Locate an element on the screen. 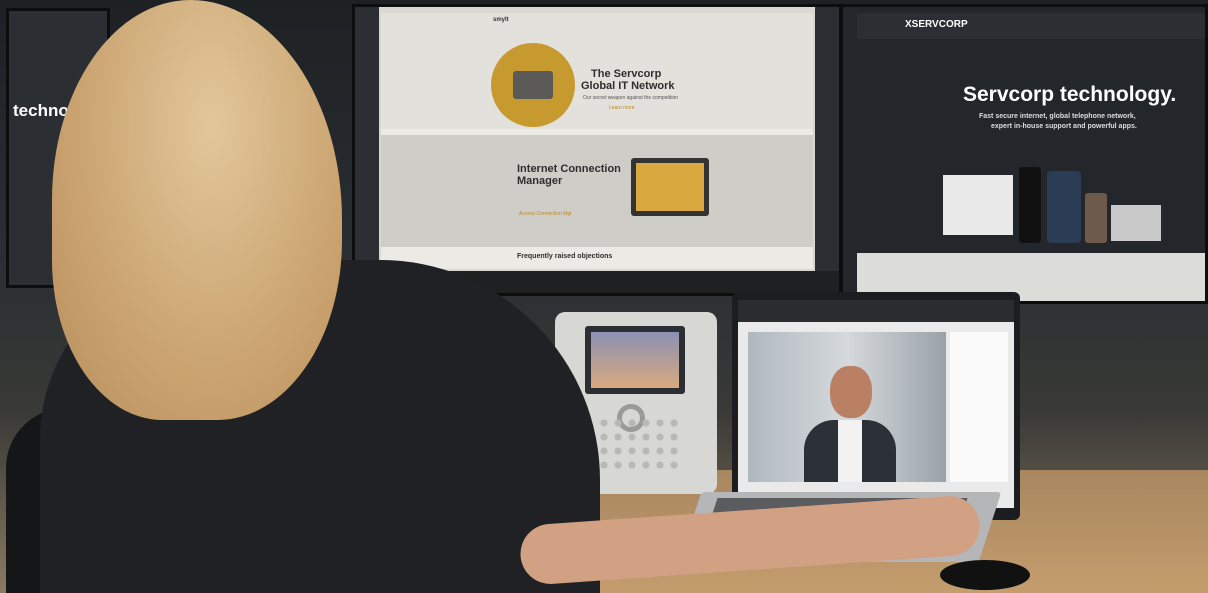 This screenshot has width=1208, height=593. globe-router-illustration is located at coordinates (533, 85).